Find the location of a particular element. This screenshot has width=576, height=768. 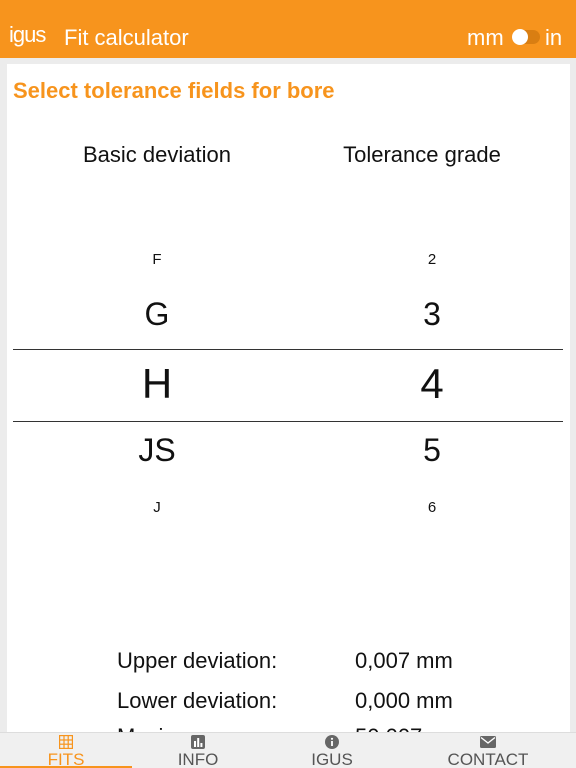

tab-contact: CONTACT is located at coordinates (488, 750).